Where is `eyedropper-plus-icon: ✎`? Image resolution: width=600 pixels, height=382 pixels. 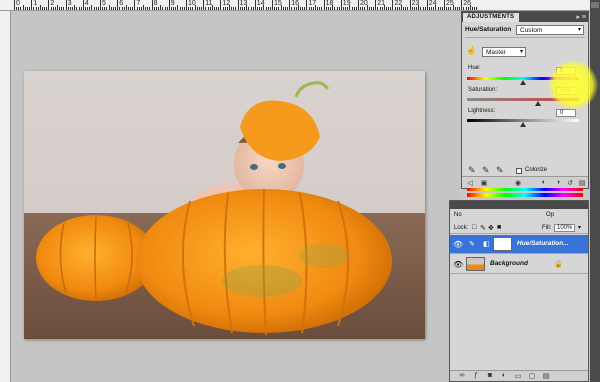 eyedropper-plus-icon: ✎ is located at coordinates (486, 170).